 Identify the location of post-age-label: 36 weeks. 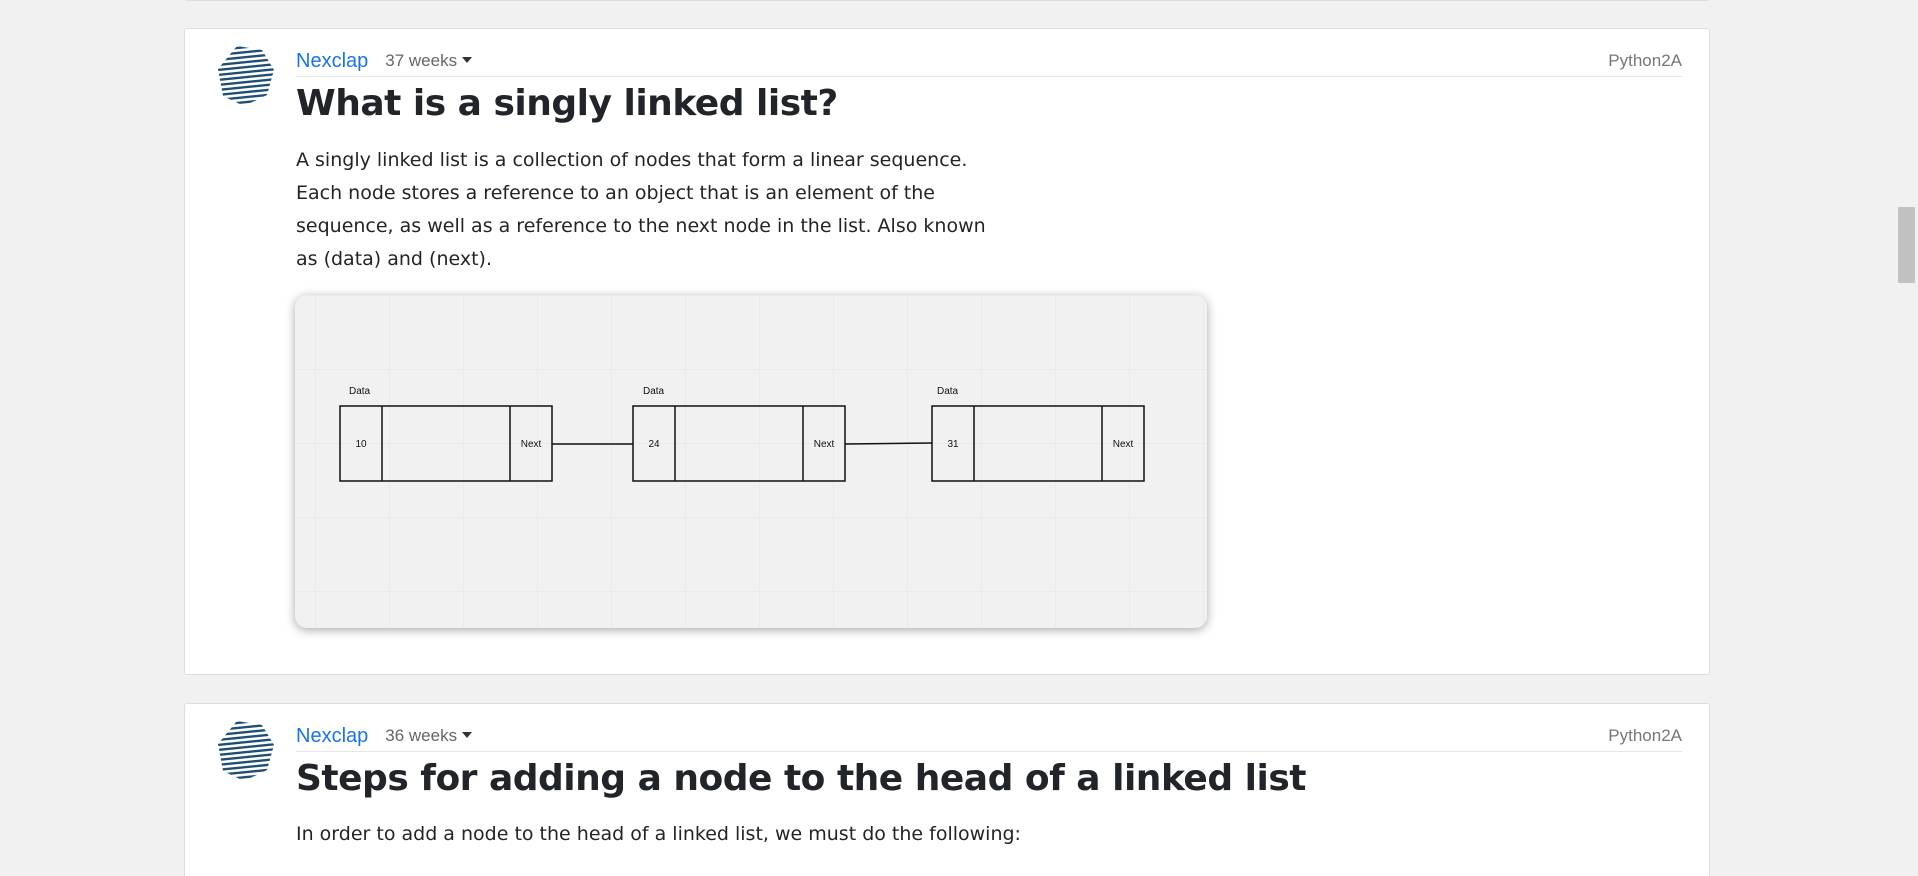
(421, 735).